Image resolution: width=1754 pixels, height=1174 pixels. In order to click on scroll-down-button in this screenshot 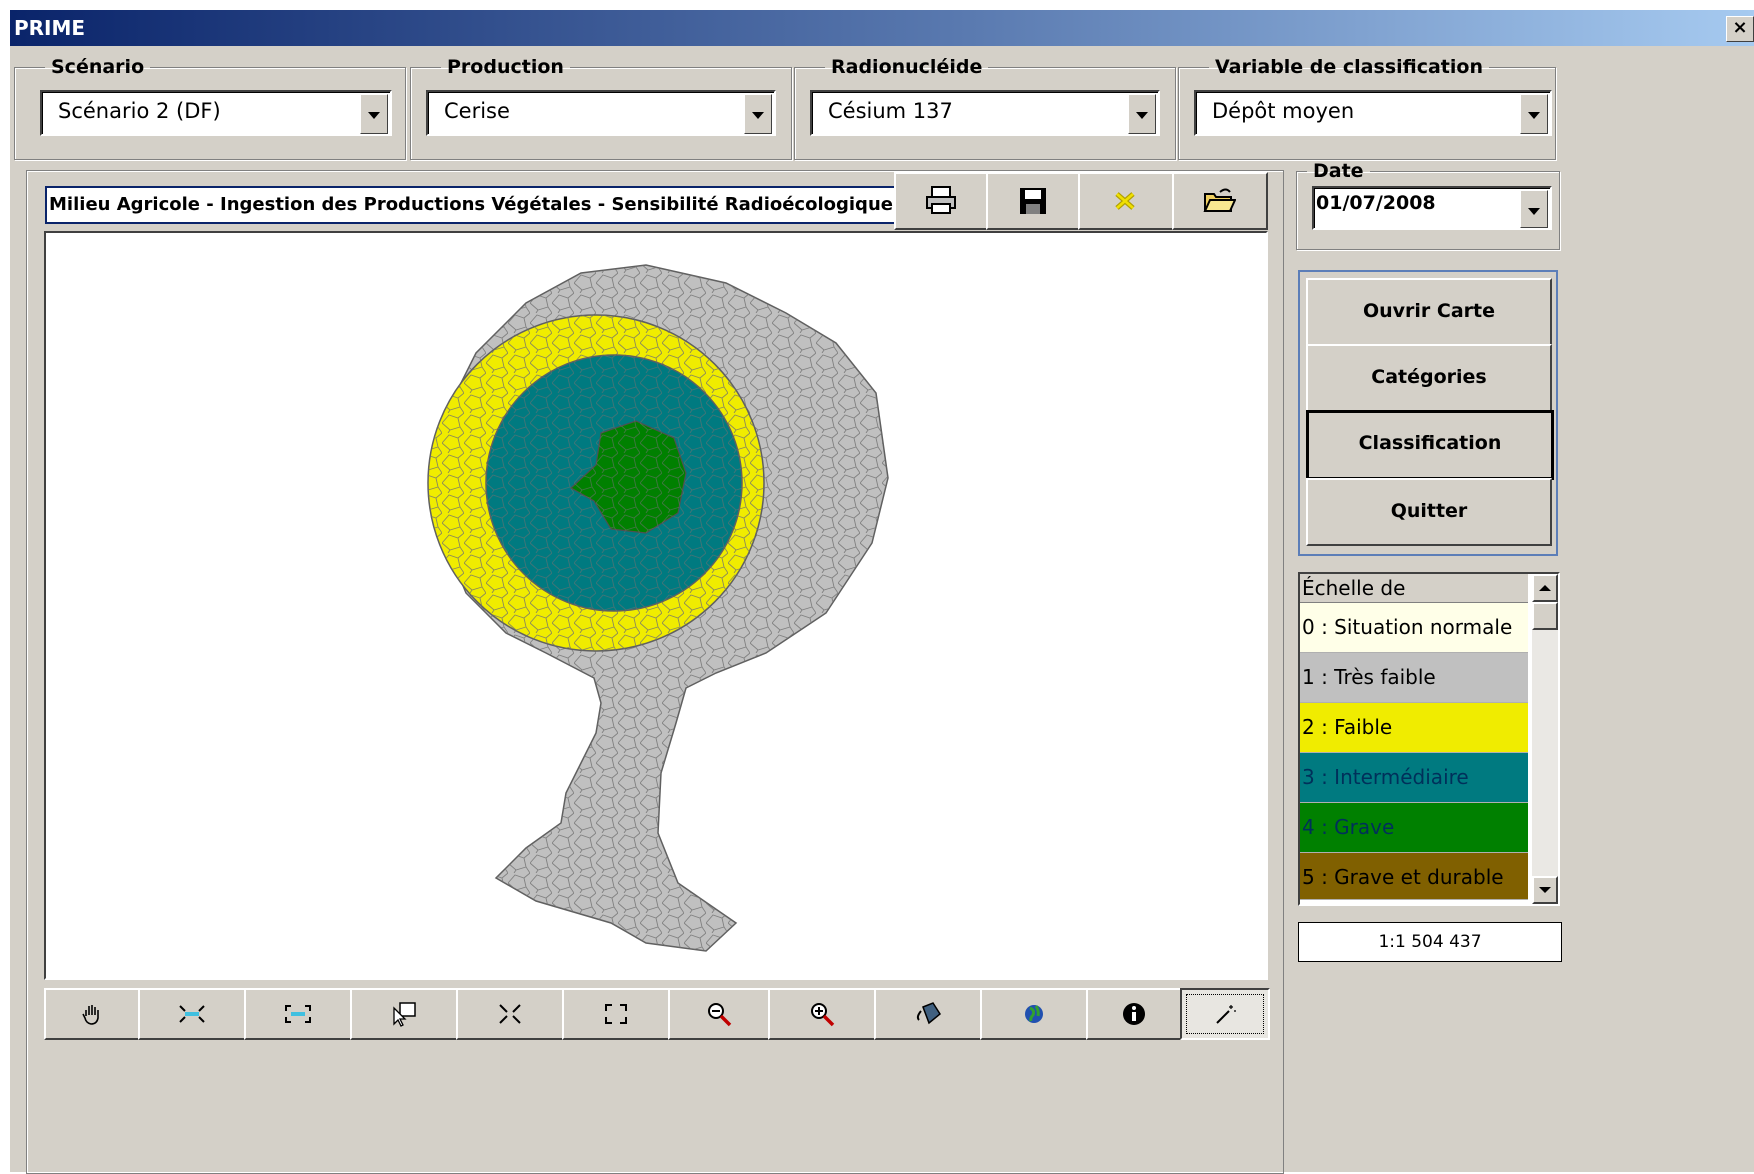, I will do `click(1545, 890)`.